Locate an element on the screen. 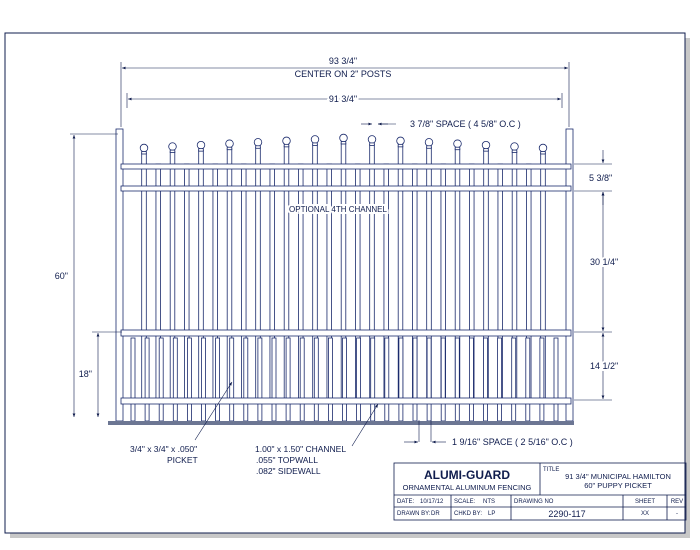 Image resolution: width=700 pixels, height=550 pixels. drawing-no-label: DRAWING NO is located at coordinates (534, 502).